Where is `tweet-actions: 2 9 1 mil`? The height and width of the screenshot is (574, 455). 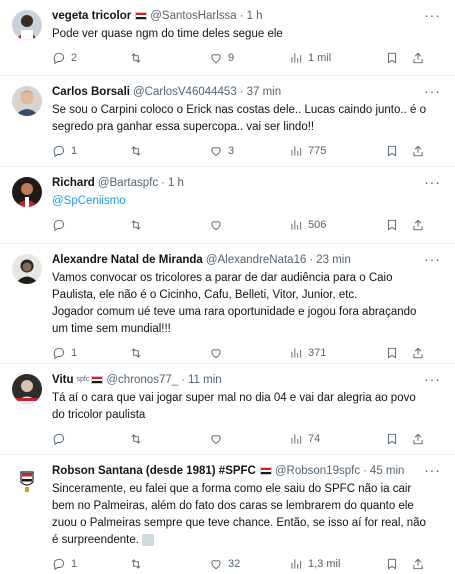
tweet-actions: 2 9 1 mil is located at coordinates (248, 58).